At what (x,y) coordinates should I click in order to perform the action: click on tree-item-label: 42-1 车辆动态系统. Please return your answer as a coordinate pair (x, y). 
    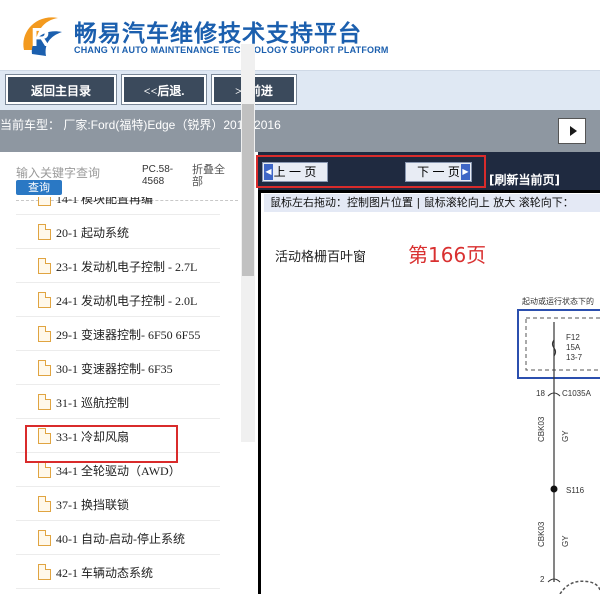
    Looking at the image, I should click on (104, 573).